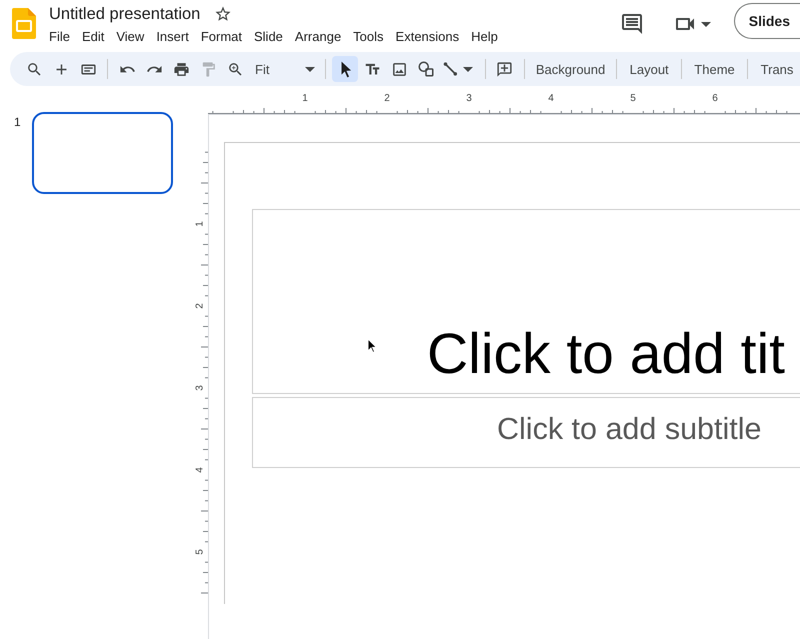  I want to click on title-placeholder-text: Click to add tit, so click(606, 354).